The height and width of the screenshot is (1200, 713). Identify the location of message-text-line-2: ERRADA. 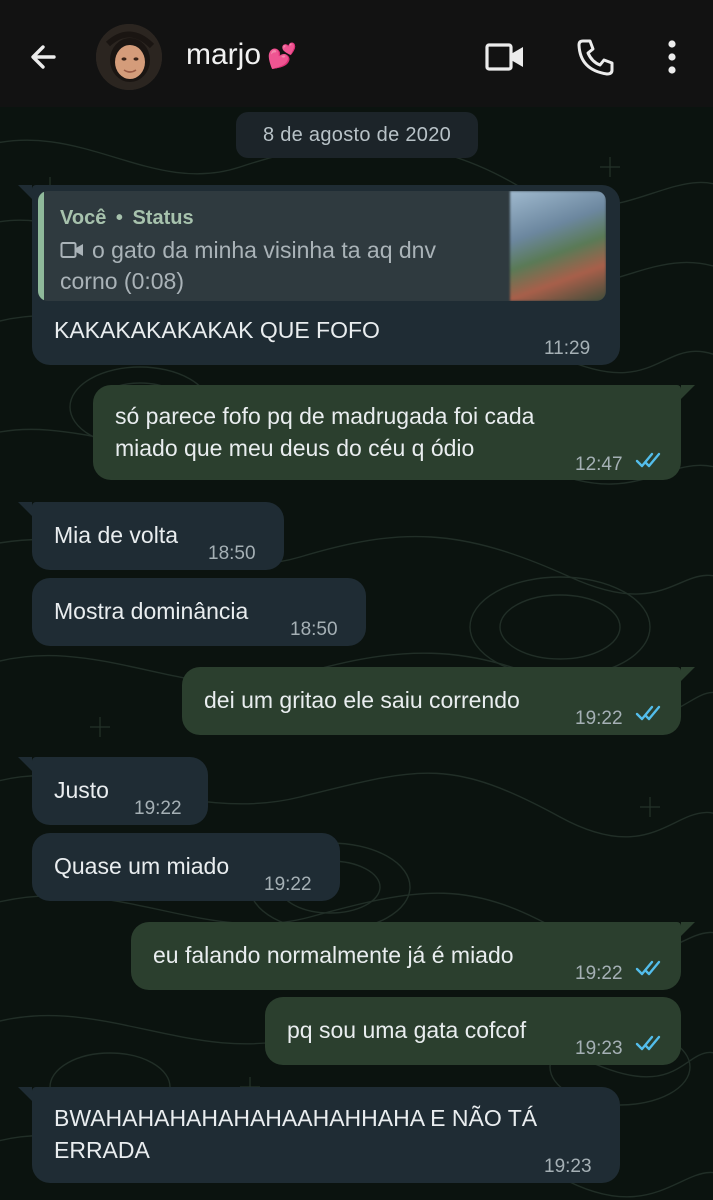
(102, 1150).